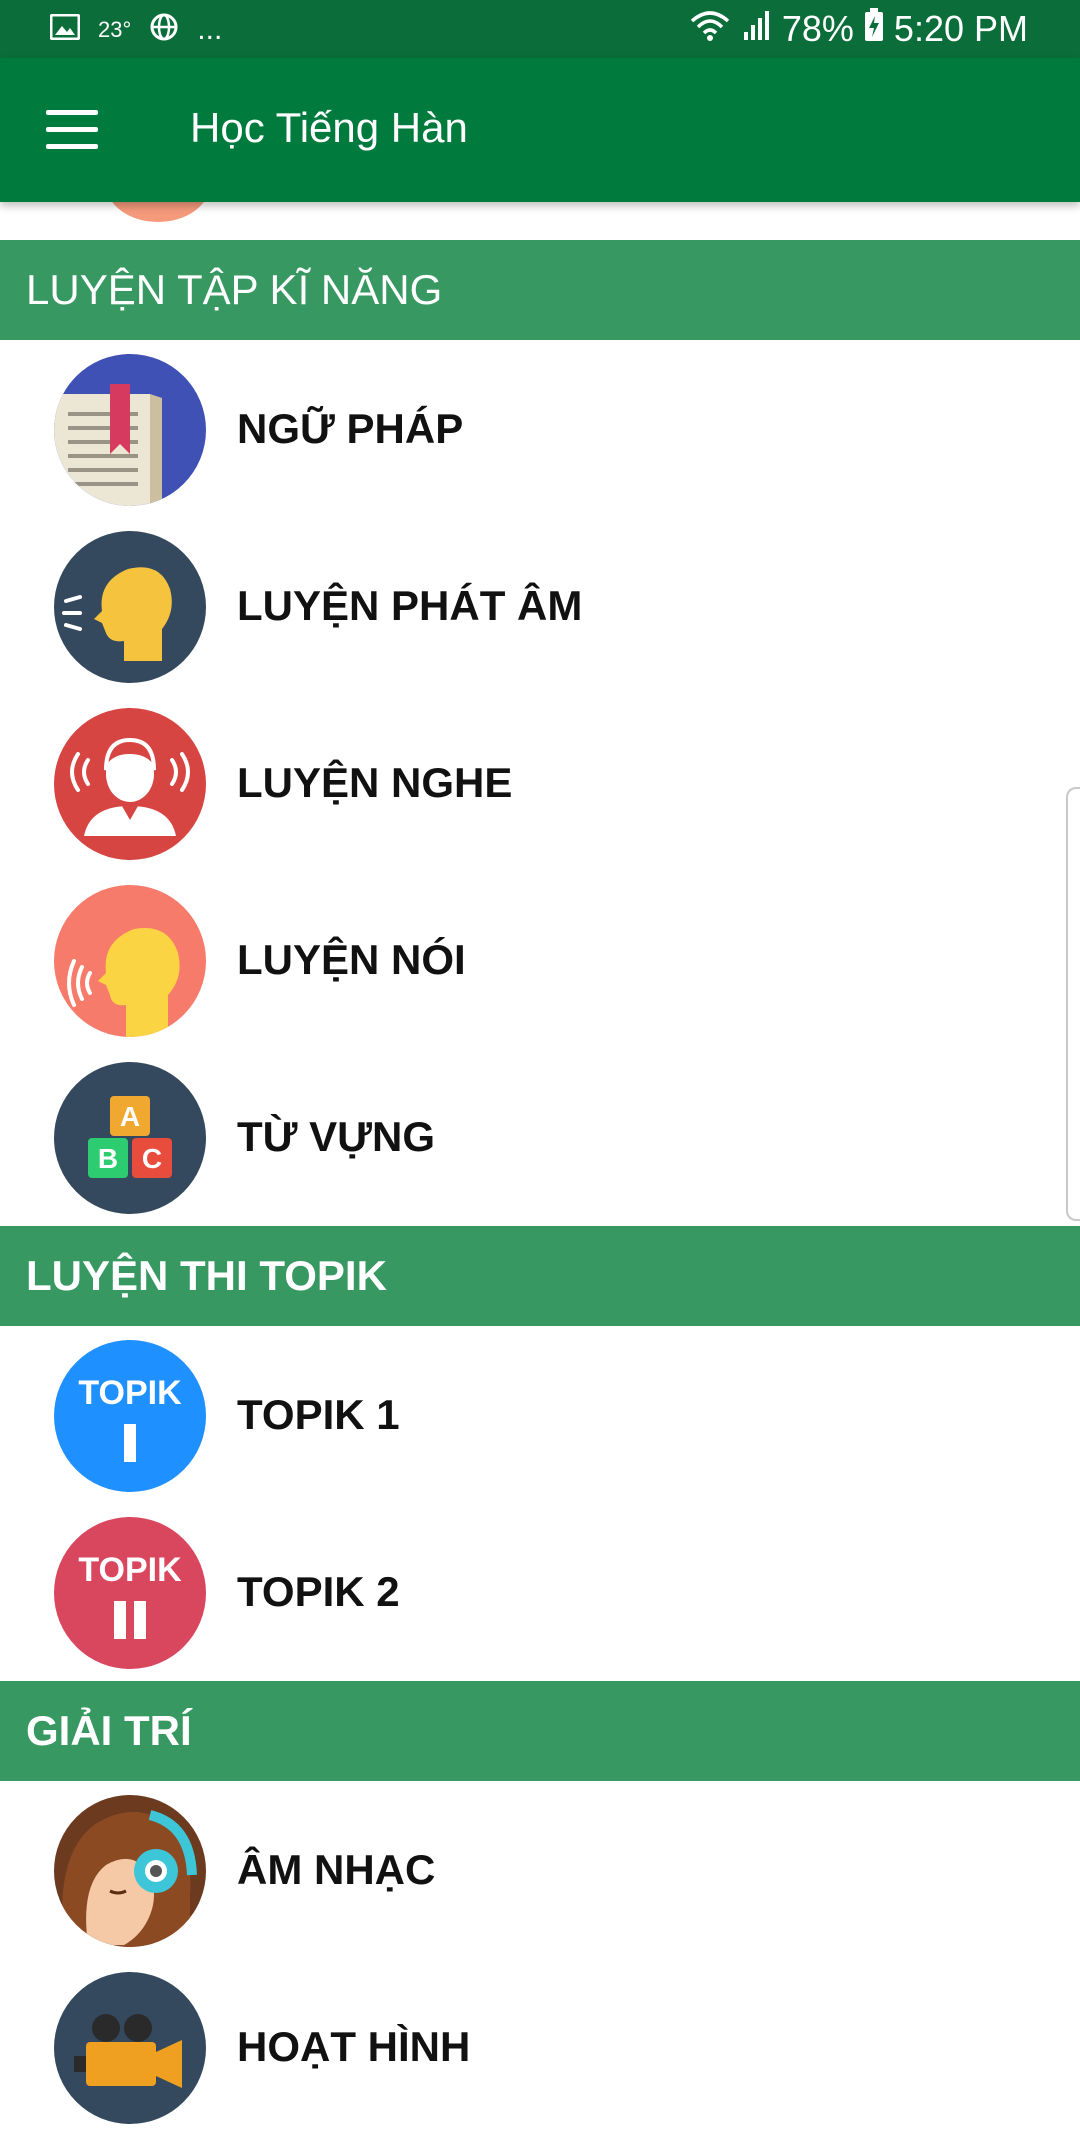 This screenshot has height=2136, width=1080. Describe the element at coordinates (874, 29) in the screenshot. I see `battery-charging-icon` at that location.